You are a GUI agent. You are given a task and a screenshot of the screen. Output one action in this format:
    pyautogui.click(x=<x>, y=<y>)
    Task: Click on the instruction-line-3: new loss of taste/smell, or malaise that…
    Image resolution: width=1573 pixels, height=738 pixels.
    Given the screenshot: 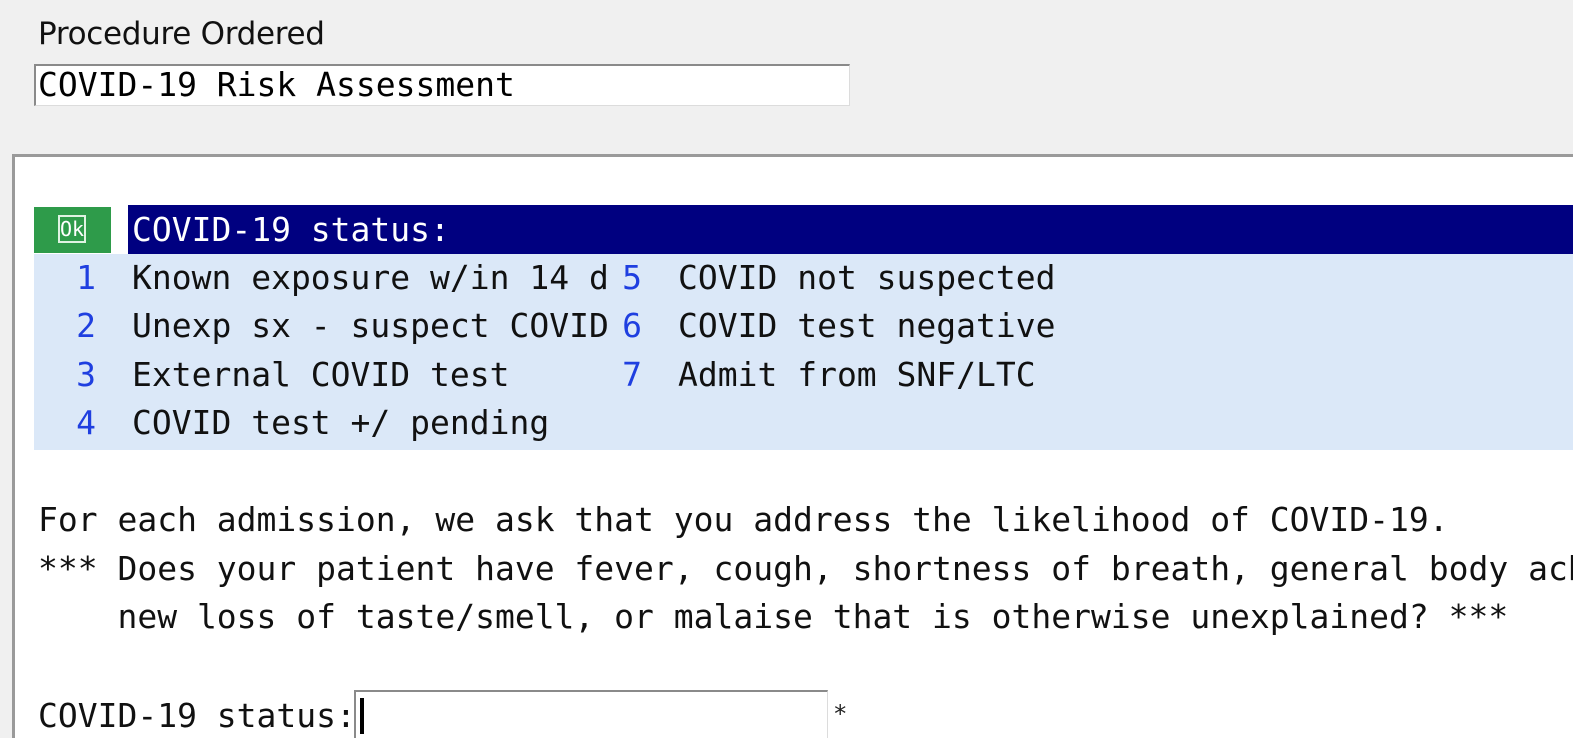 What is the action you would take?
    pyautogui.click(x=773, y=616)
    